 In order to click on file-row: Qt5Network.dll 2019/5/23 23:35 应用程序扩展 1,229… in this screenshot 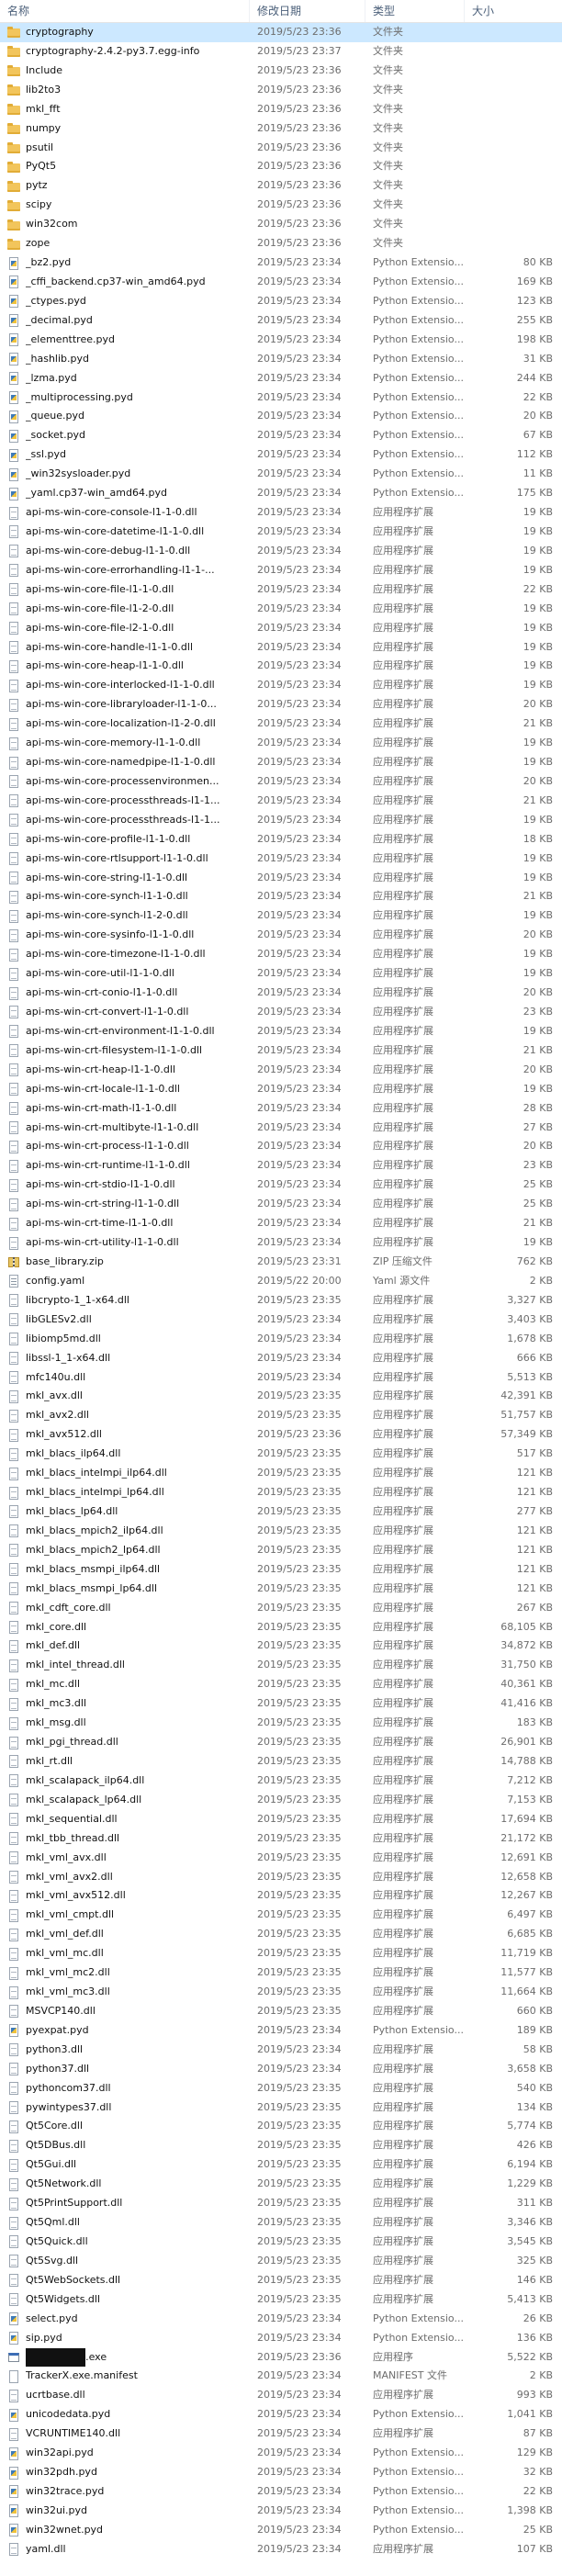, I will do `click(281, 2184)`.